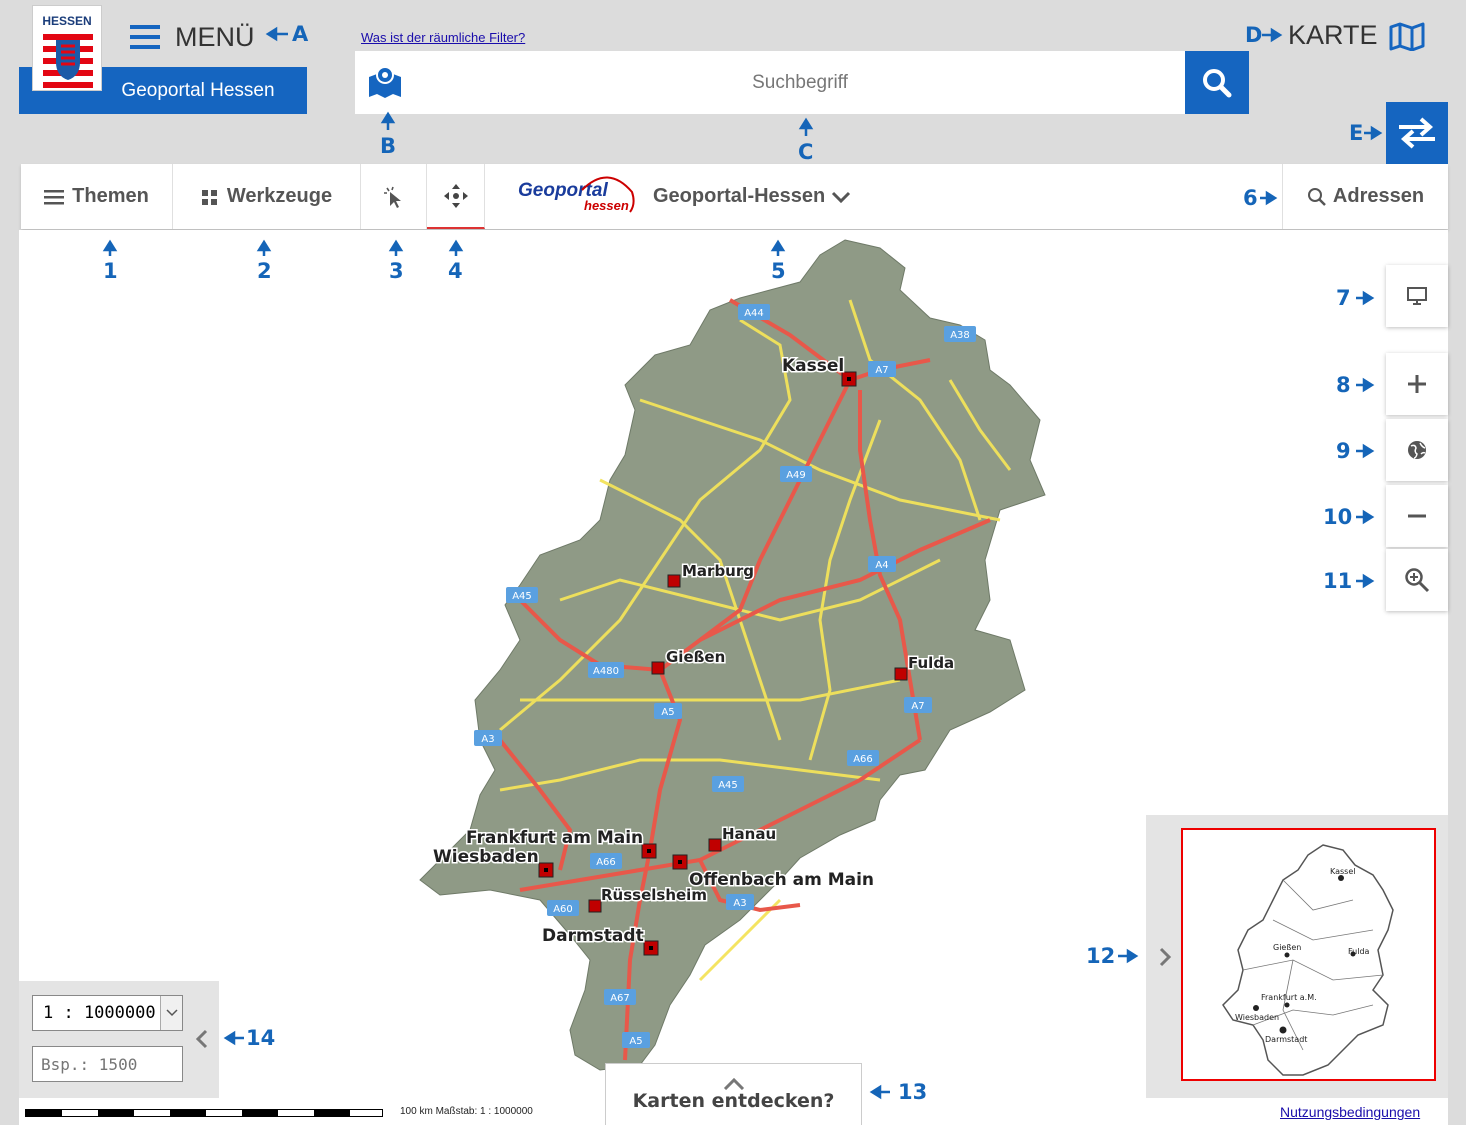 This screenshot has width=1466, height=1125. I want to click on zoom-rectangle-button, so click(1417, 580).